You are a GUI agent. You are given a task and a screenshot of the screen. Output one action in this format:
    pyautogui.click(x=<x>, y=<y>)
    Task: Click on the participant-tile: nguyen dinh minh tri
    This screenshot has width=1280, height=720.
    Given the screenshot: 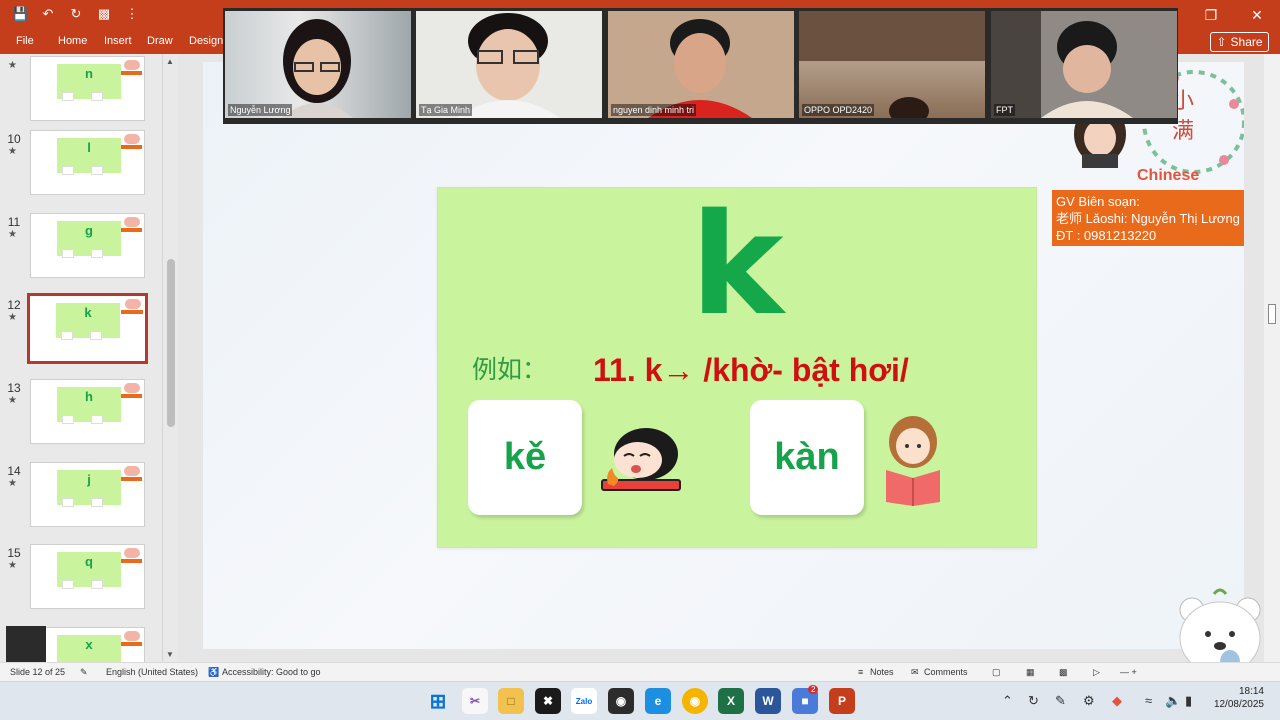 What is the action you would take?
    pyautogui.click(x=701, y=64)
    